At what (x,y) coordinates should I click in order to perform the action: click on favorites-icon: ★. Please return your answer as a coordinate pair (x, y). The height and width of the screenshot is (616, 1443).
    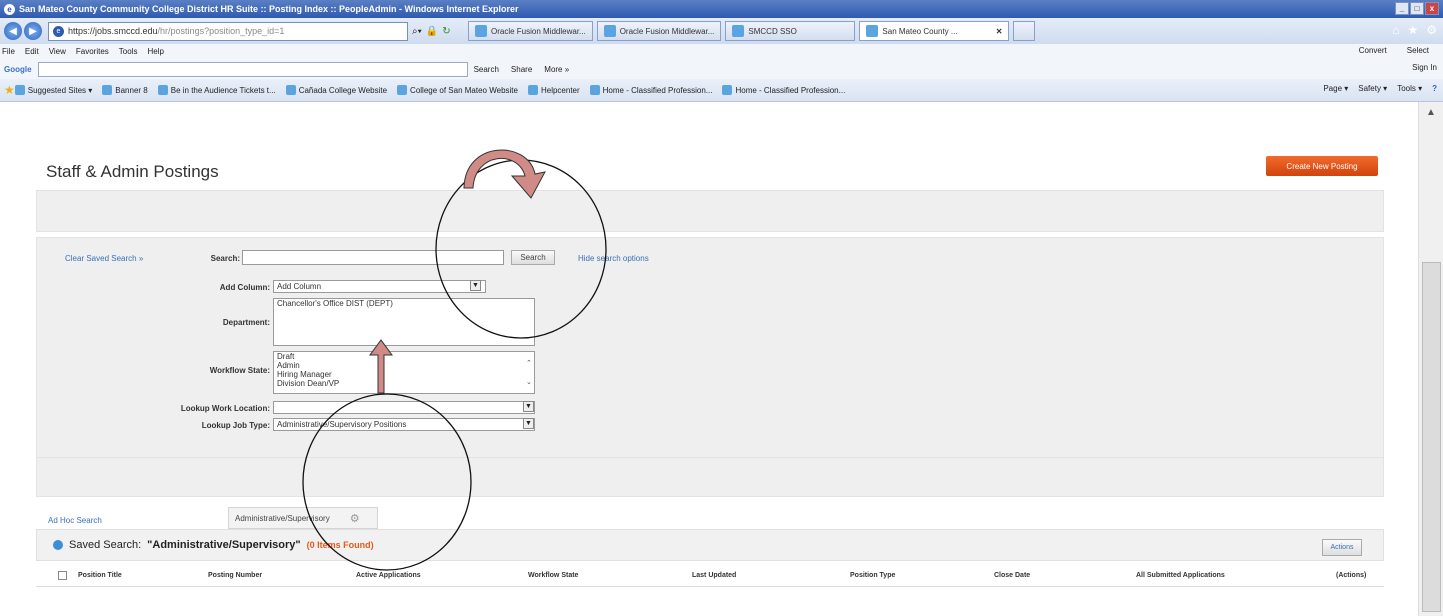
    Looking at the image, I should click on (1412, 30).